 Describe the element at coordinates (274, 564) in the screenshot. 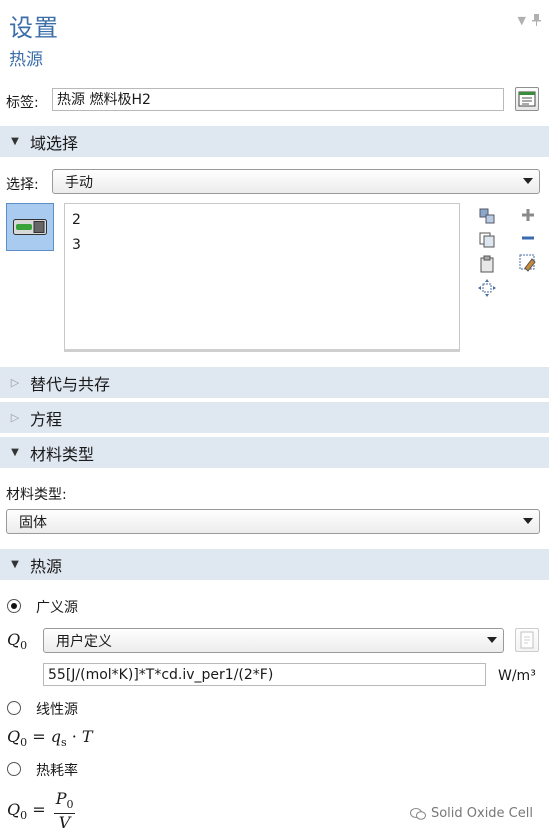

I see `section-heat-source: ▼ 热源` at that location.